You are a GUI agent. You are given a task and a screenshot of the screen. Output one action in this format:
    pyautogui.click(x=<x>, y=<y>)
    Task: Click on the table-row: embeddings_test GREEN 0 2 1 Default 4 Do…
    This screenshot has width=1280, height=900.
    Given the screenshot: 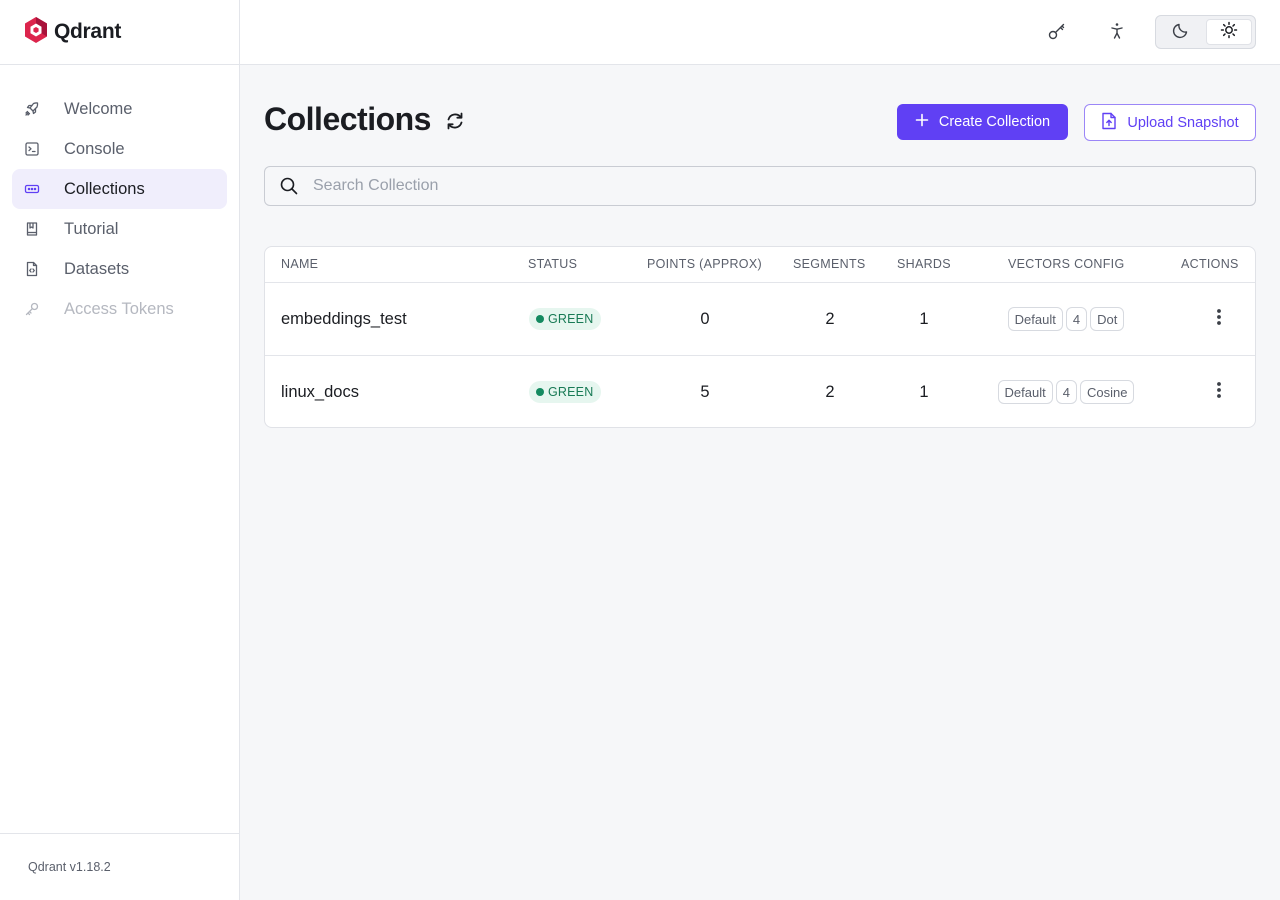 What is the action you would take?
    pyautogui.click(x=760, y=319)
    